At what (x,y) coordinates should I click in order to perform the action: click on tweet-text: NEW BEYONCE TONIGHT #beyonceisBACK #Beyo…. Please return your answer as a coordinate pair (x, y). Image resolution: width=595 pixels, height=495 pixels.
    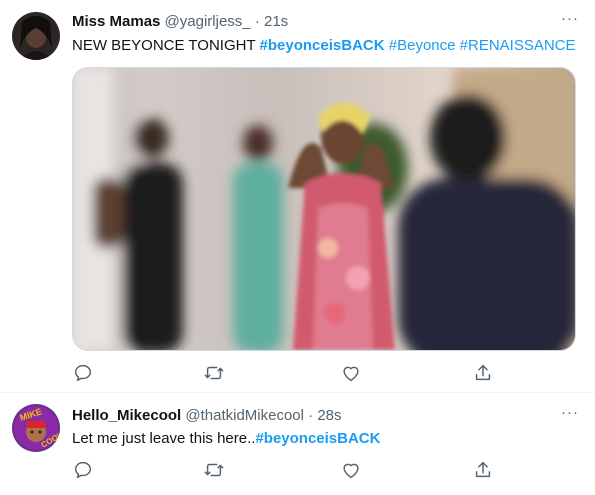
    Looking at the image, I should click on (324, 46).